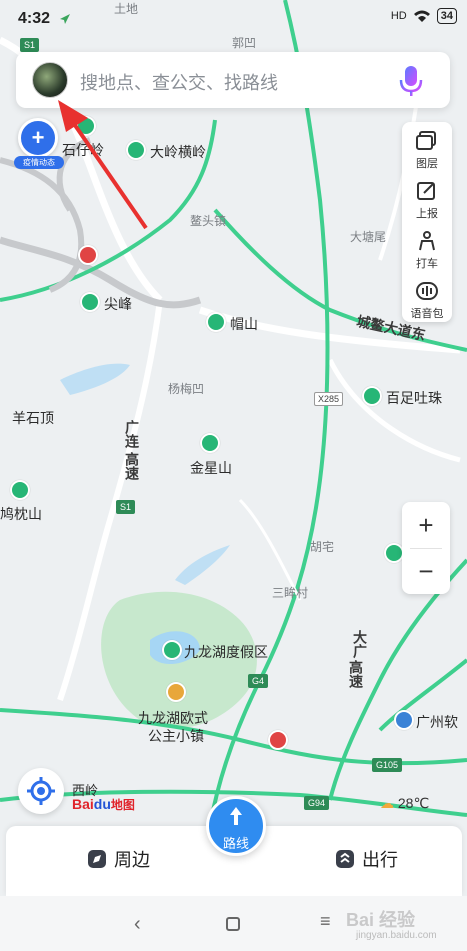  Describe the element at coordinates (137, 924) in the screenshot. I see `back-icon: ‹` at that location.